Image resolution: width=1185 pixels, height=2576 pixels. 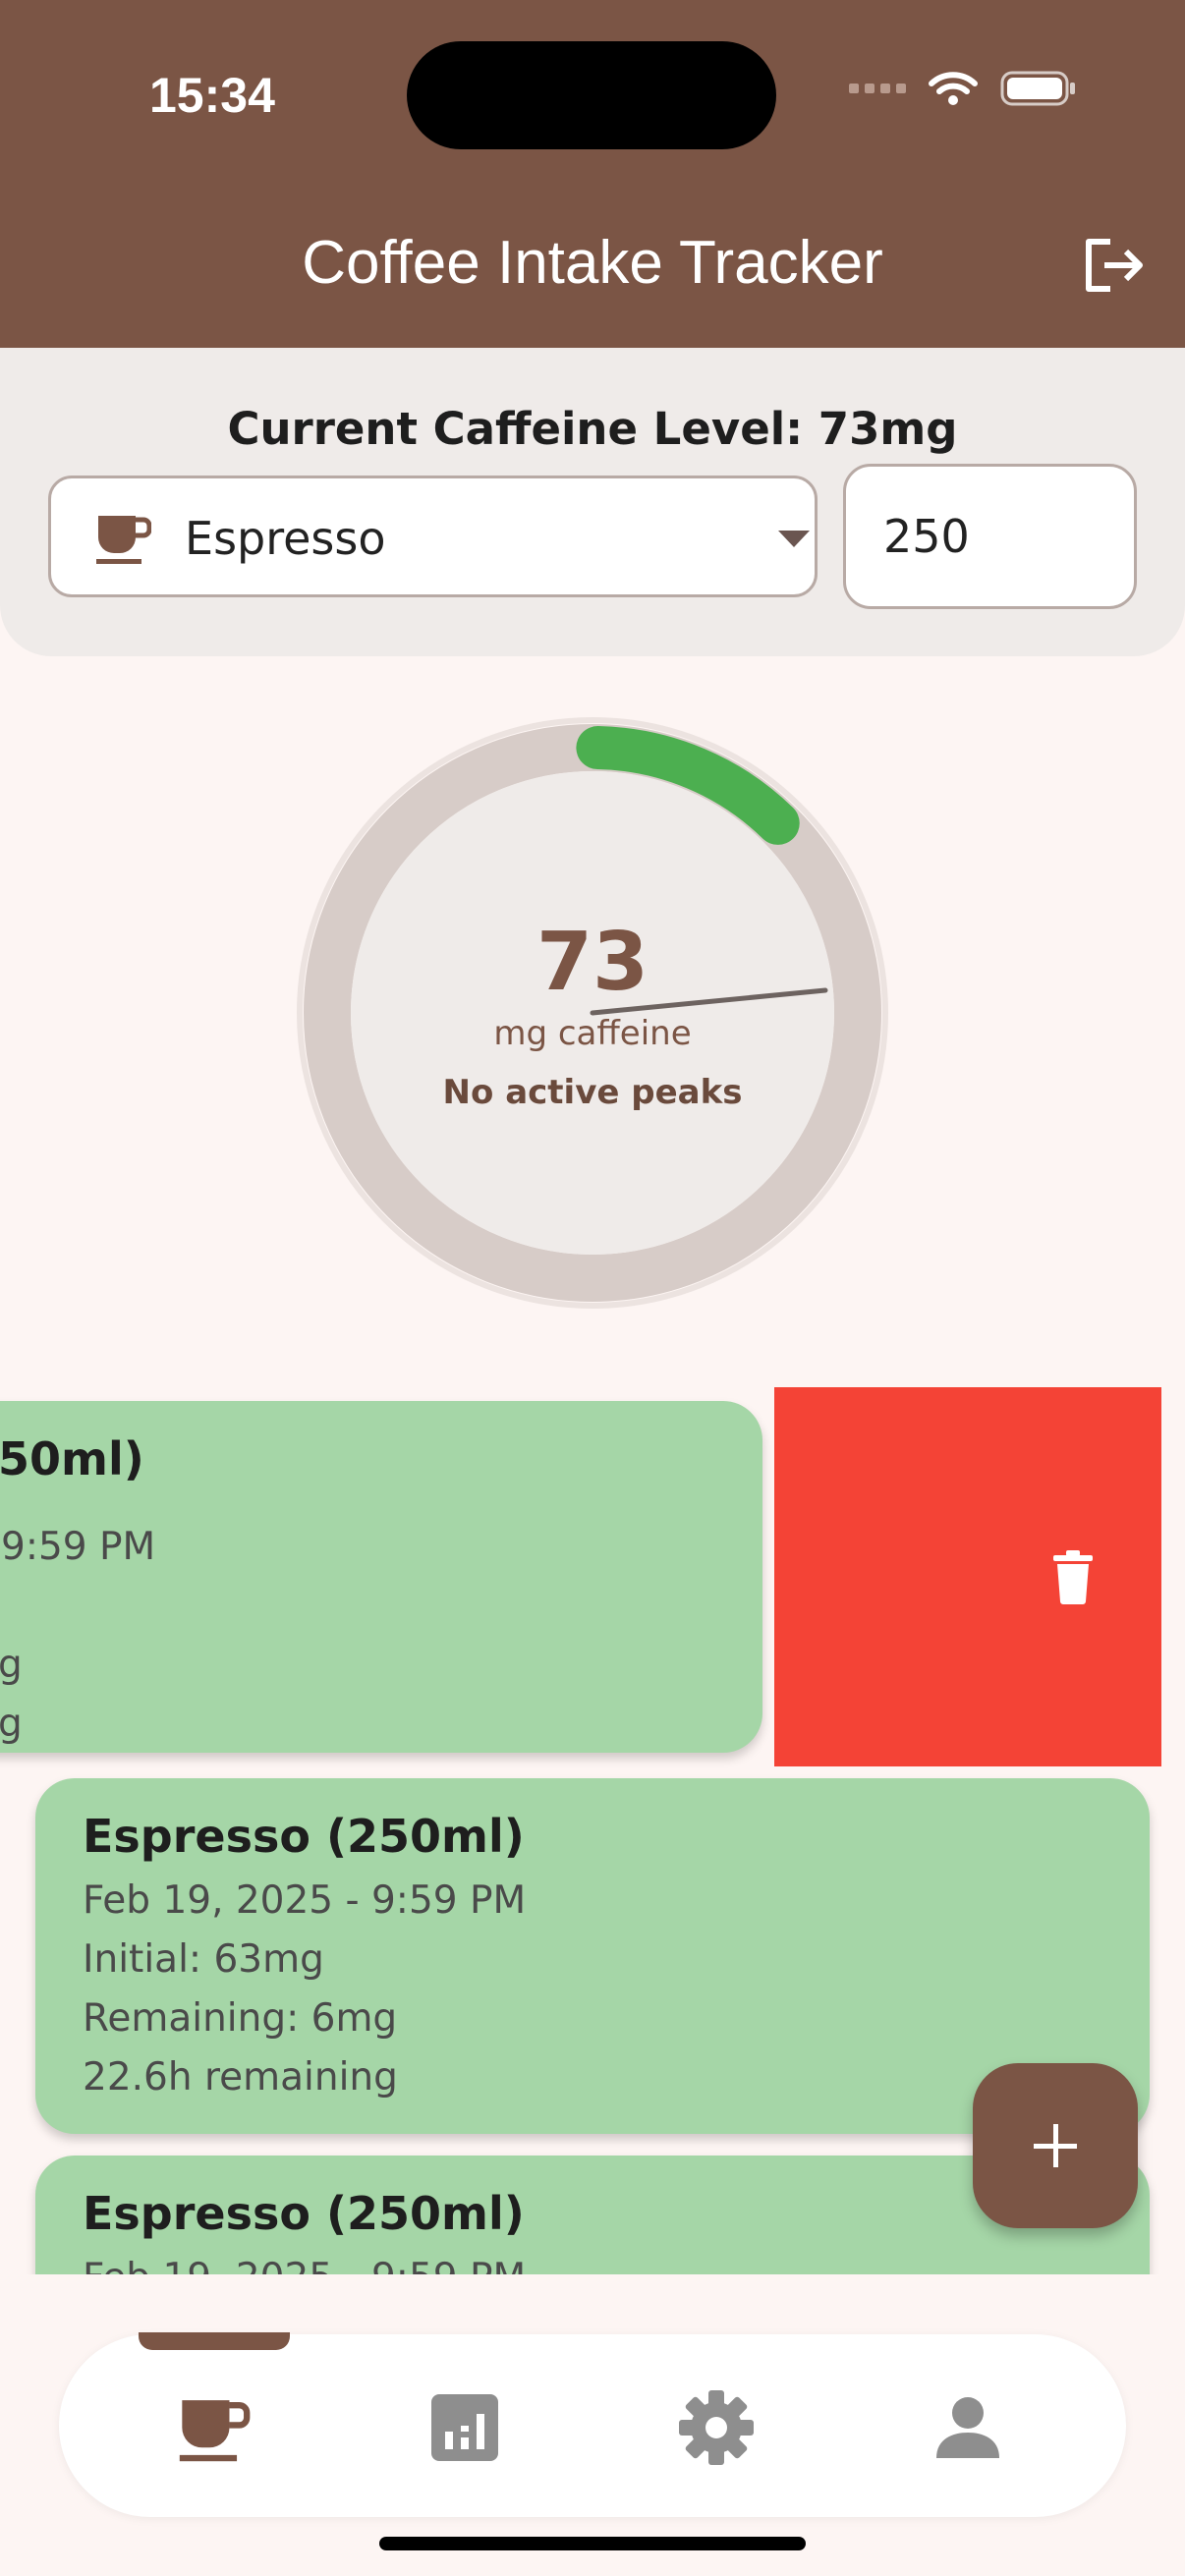 I want to click on list-item: 50ml) 9:59 PM g g, so click(x=381, y=1577).